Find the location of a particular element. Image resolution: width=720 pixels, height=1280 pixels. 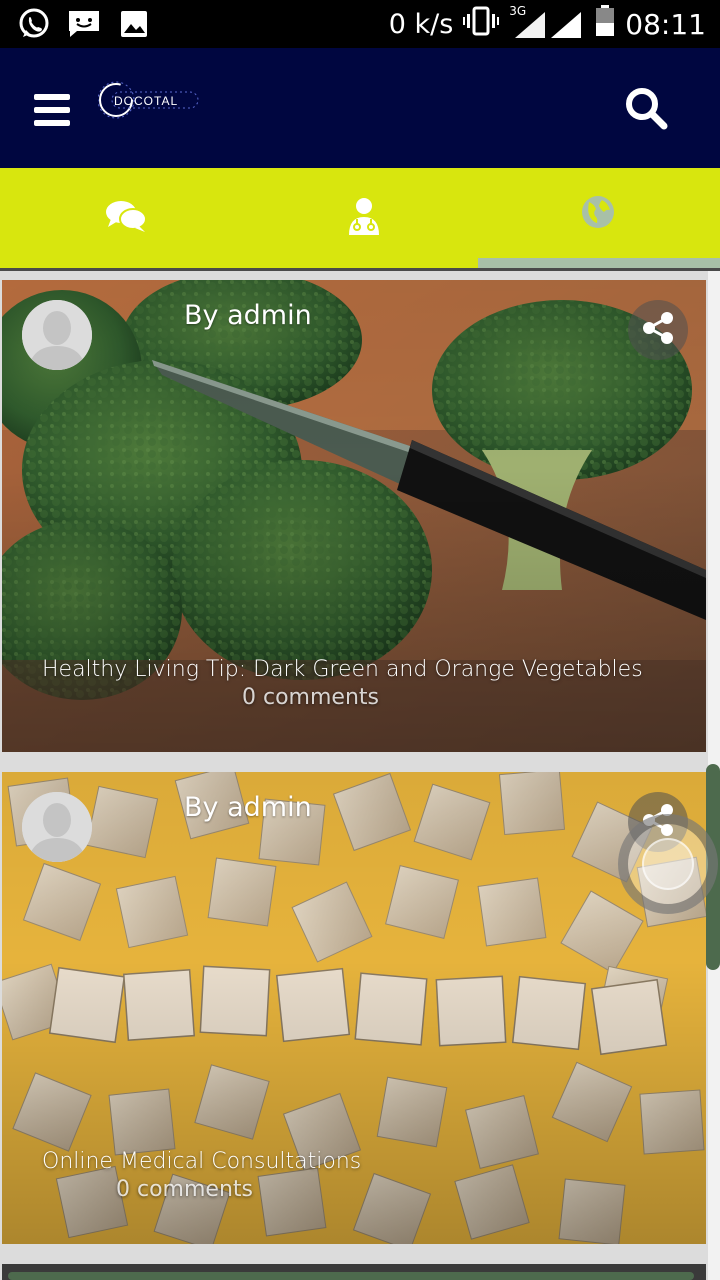

globe-icon is located at coordinates (598, 214).